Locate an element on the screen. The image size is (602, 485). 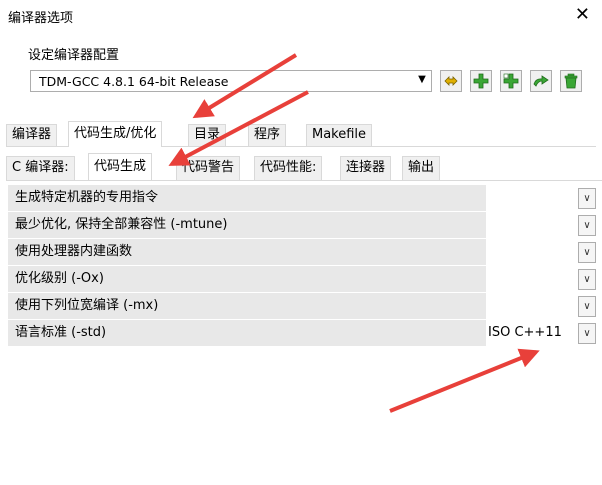
rename-icon is located at coordinates (451, 81).